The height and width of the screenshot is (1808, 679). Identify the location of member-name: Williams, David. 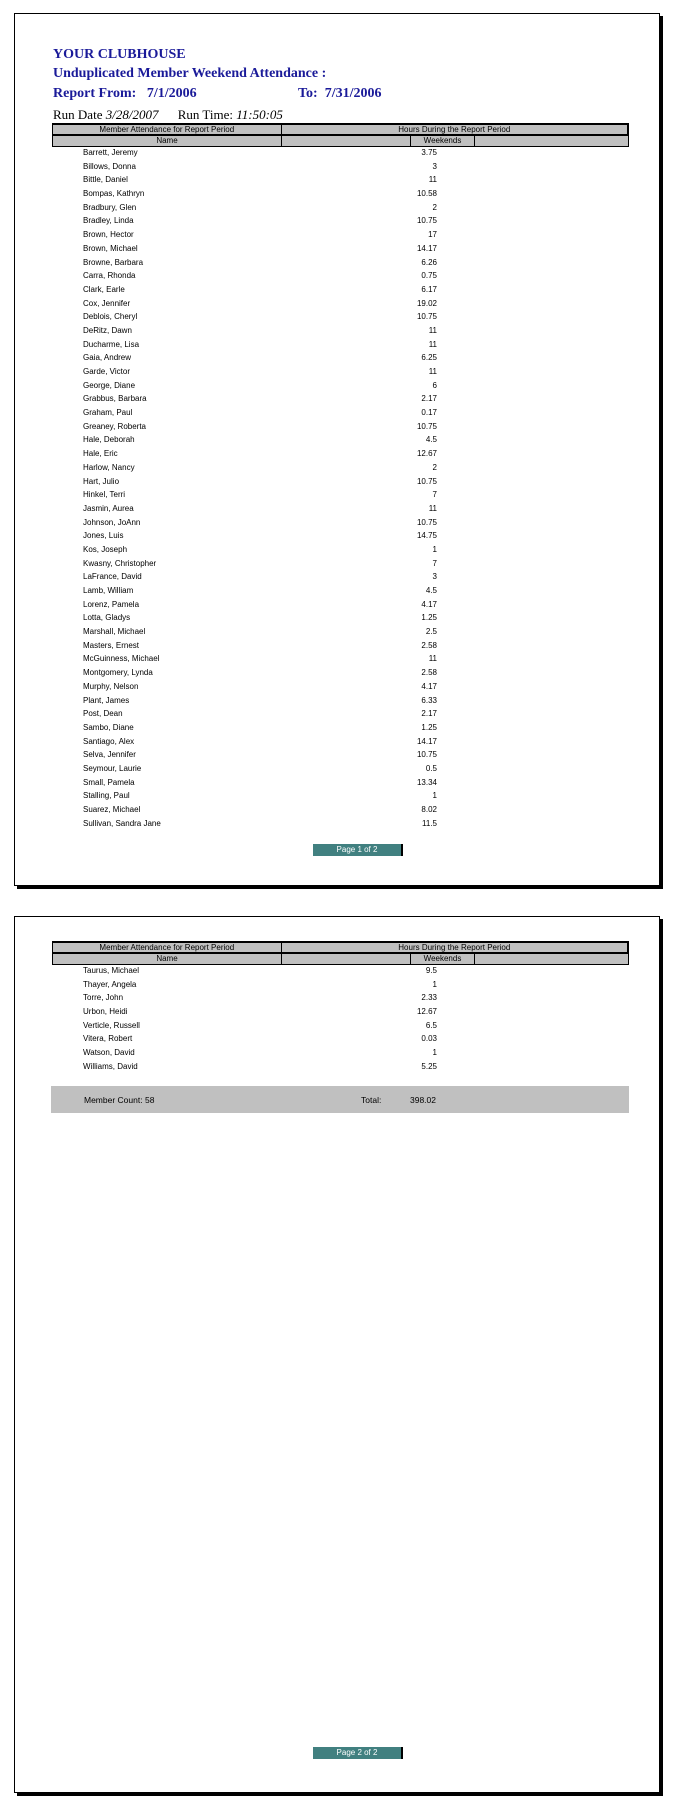
(110, 1066).